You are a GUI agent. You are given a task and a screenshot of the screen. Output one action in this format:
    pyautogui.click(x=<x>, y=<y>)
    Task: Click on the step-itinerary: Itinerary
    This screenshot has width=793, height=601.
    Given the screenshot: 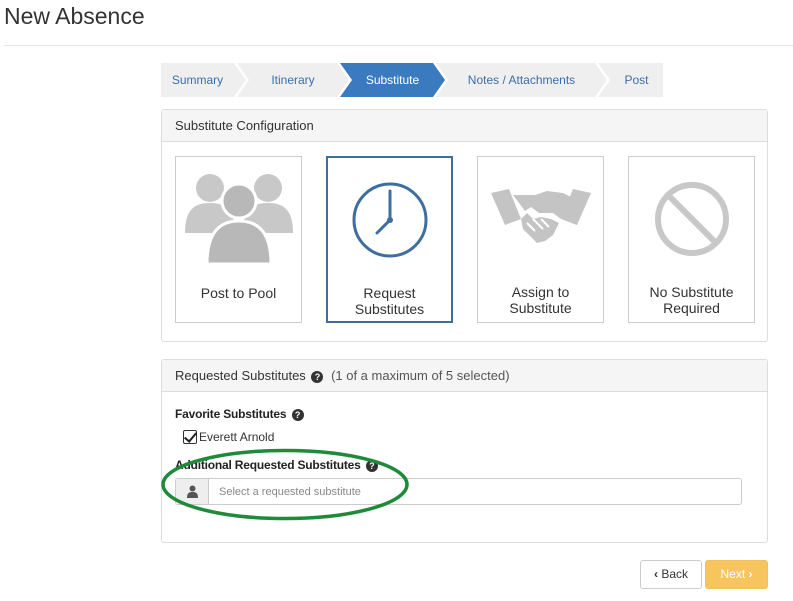 What is the action you would take?
    pyautogui.click(x=293, y=80)
    